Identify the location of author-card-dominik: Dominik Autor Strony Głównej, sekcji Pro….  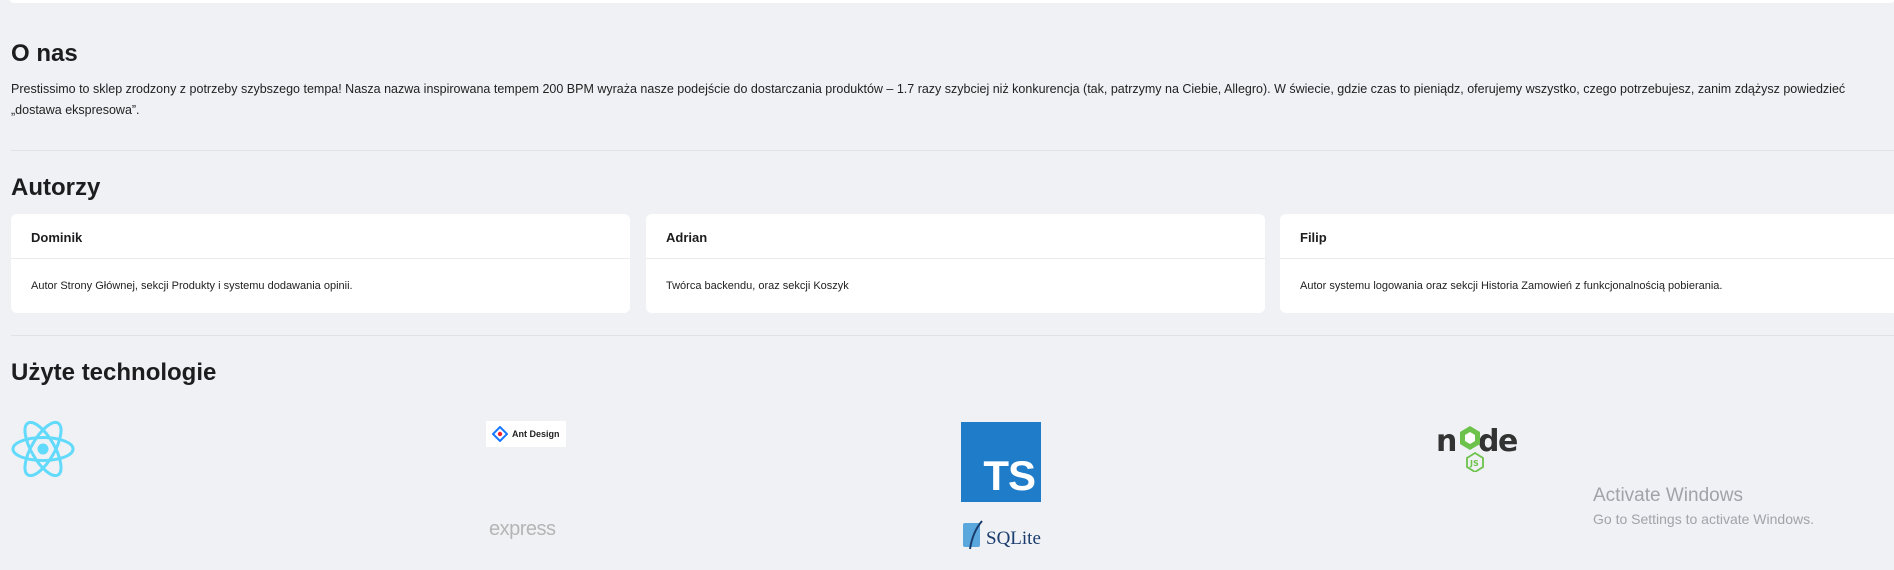
(320, 263).